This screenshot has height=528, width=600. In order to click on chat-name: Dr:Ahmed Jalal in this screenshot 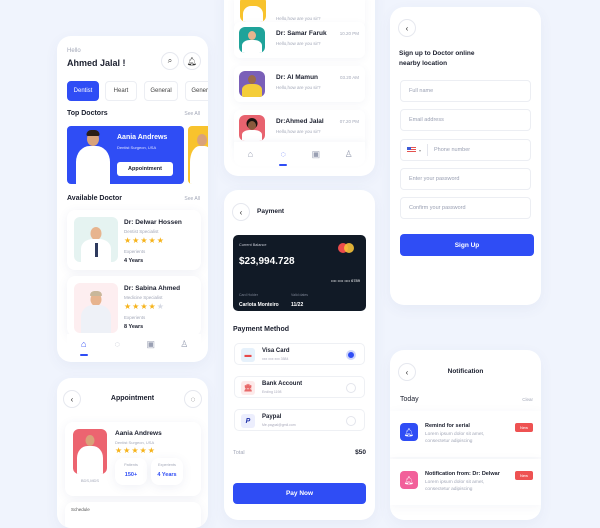, I will do `click(300, 121)`.